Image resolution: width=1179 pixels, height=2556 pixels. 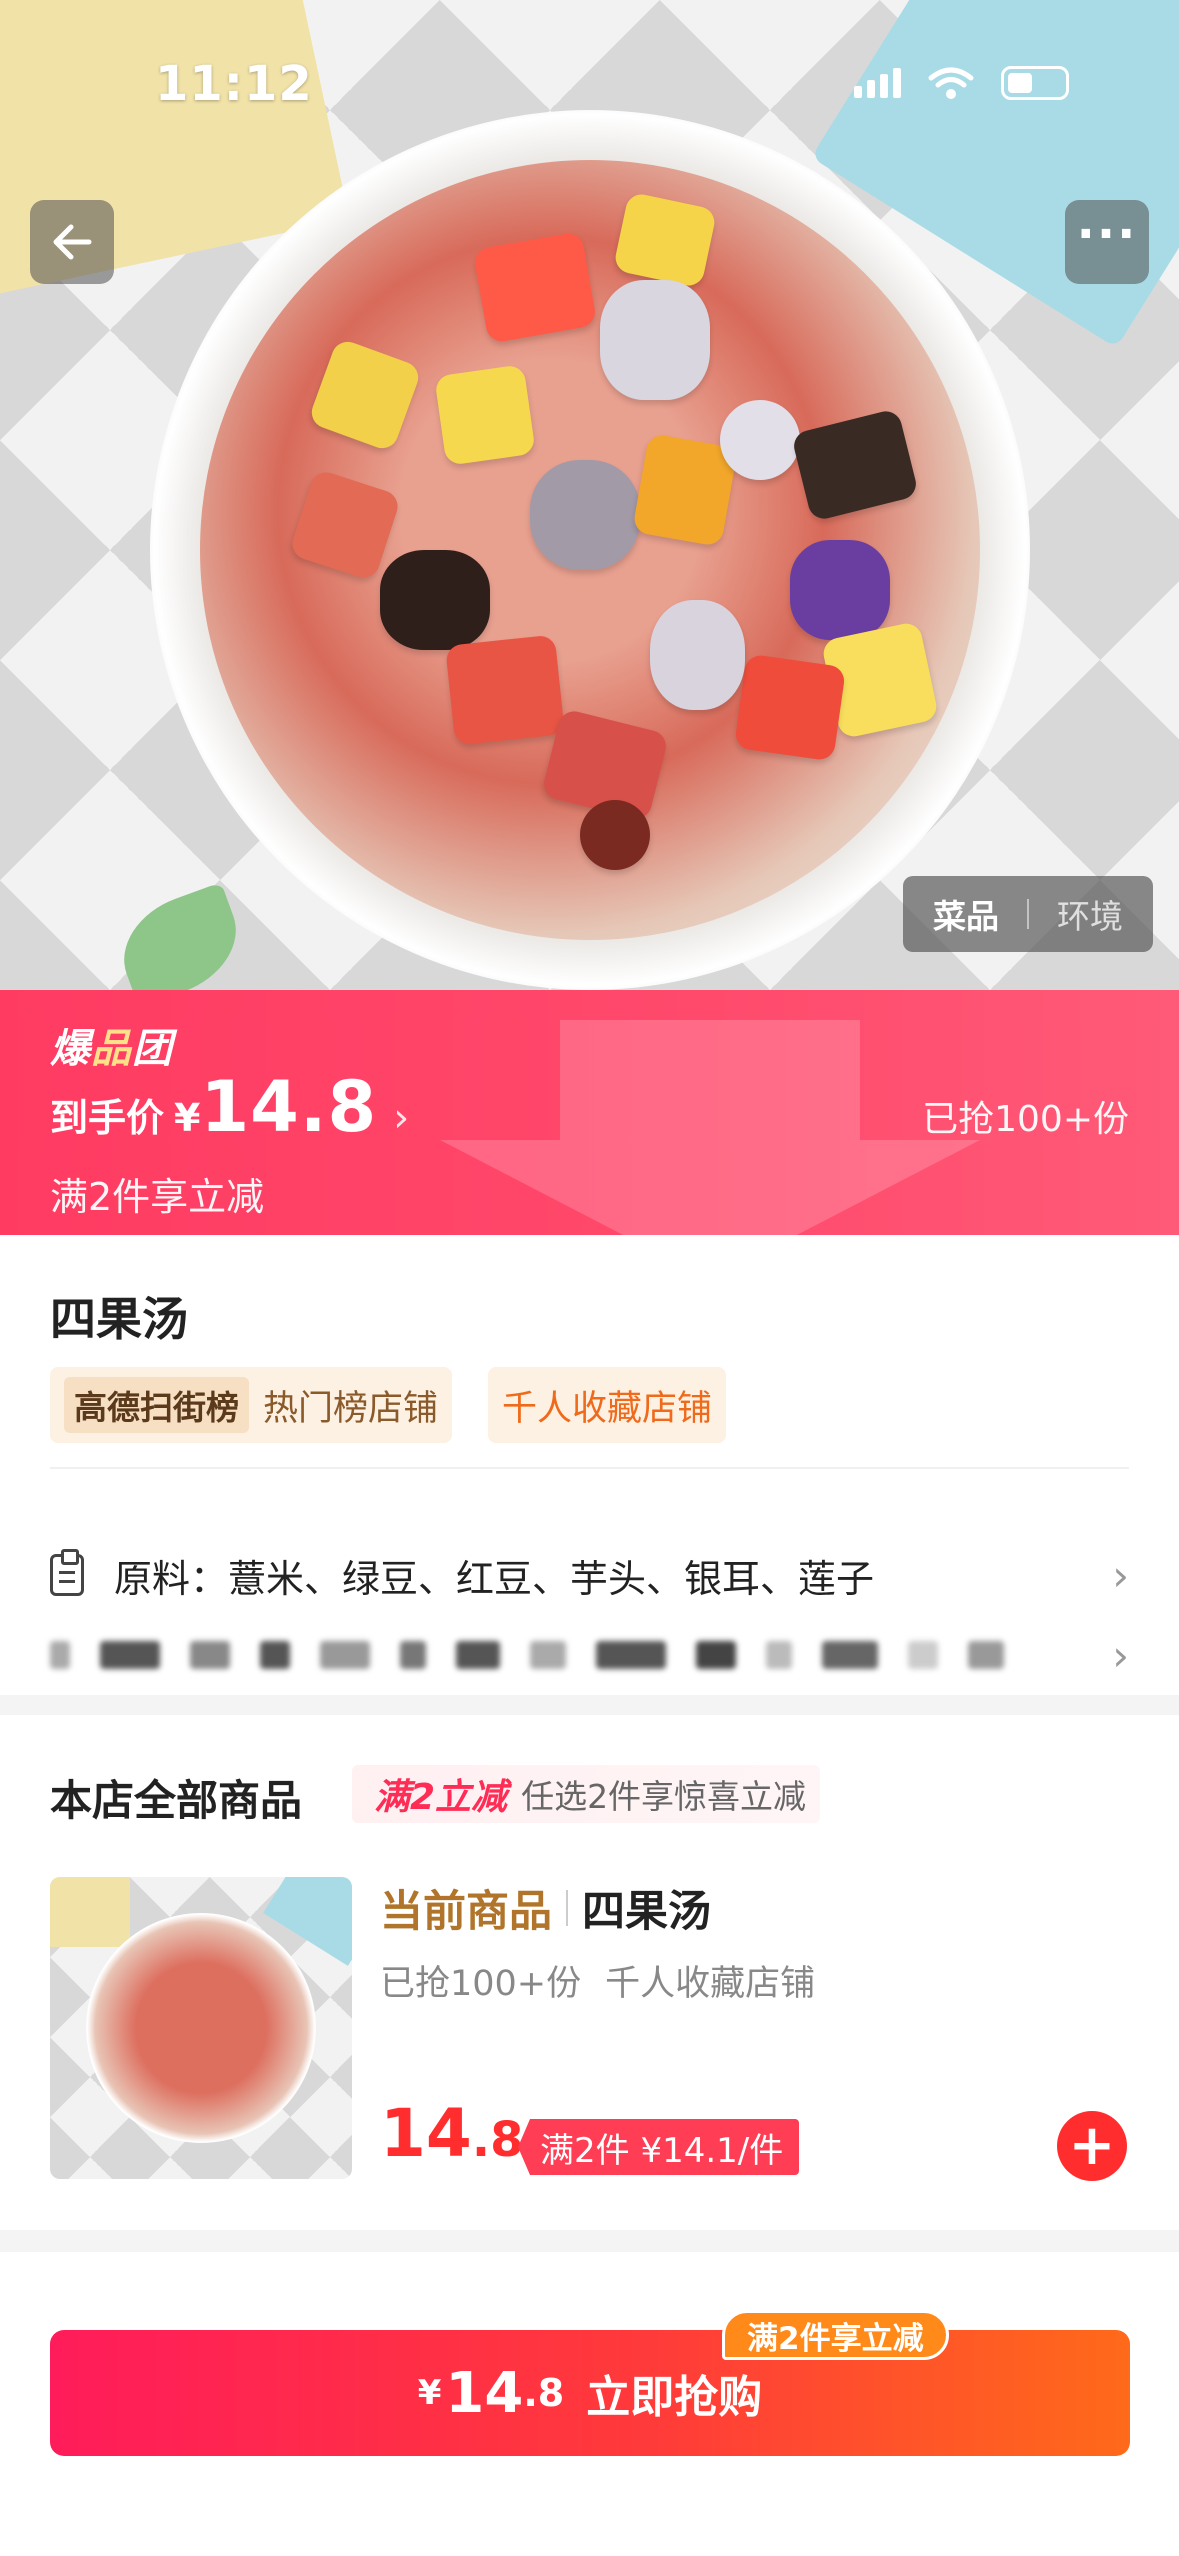 I want to click on back-button, so click(x=72, y=242).